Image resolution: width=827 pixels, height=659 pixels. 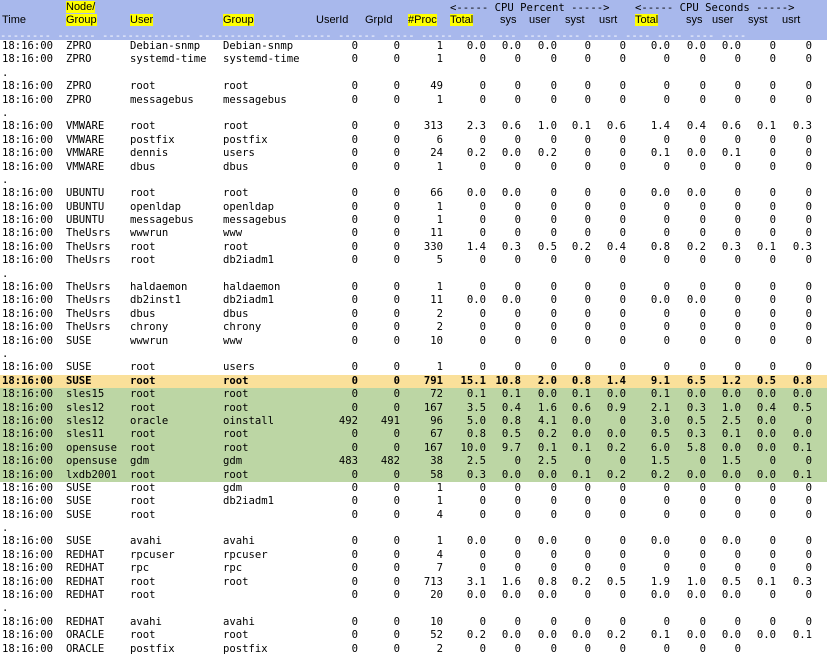 What do you see at coordinates (731, 434) in the screenshot?
I see `cell-user-sec: 0.1` at bounding box center [731, 434].